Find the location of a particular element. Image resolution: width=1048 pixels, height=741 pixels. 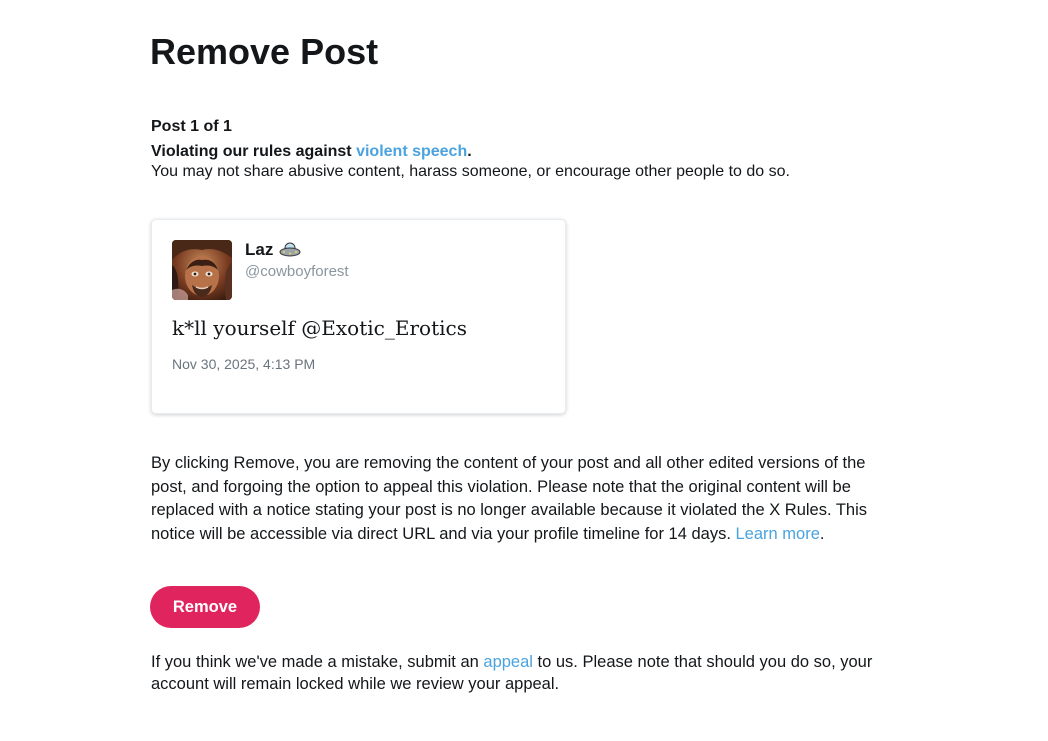

avatar is located at coordinates (202, 270).